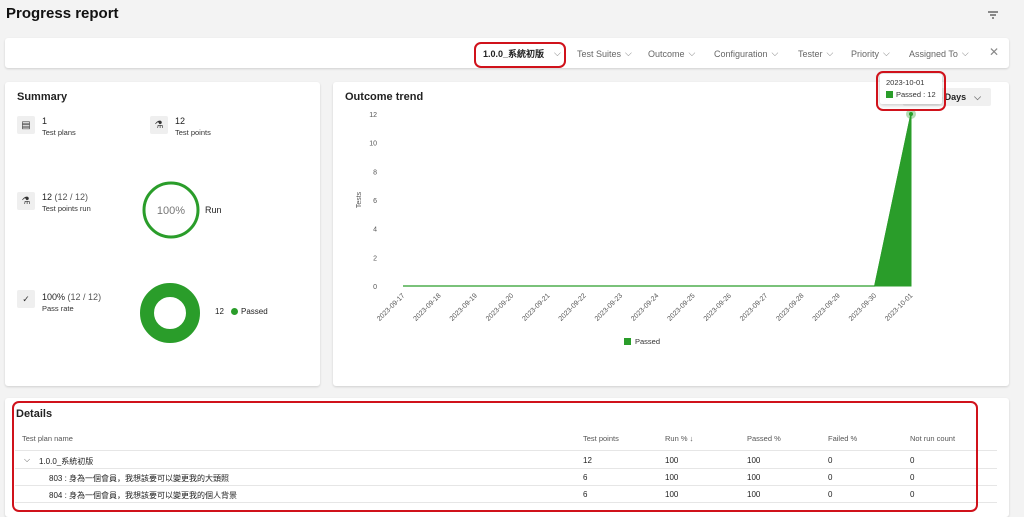 Image resolution: width=1024 pixels, height=517 pixels. What do you see at coordinates (764, 438) in the screenshot?
I see `col-header-passed: Passed %` at bounding box center [764, 438].